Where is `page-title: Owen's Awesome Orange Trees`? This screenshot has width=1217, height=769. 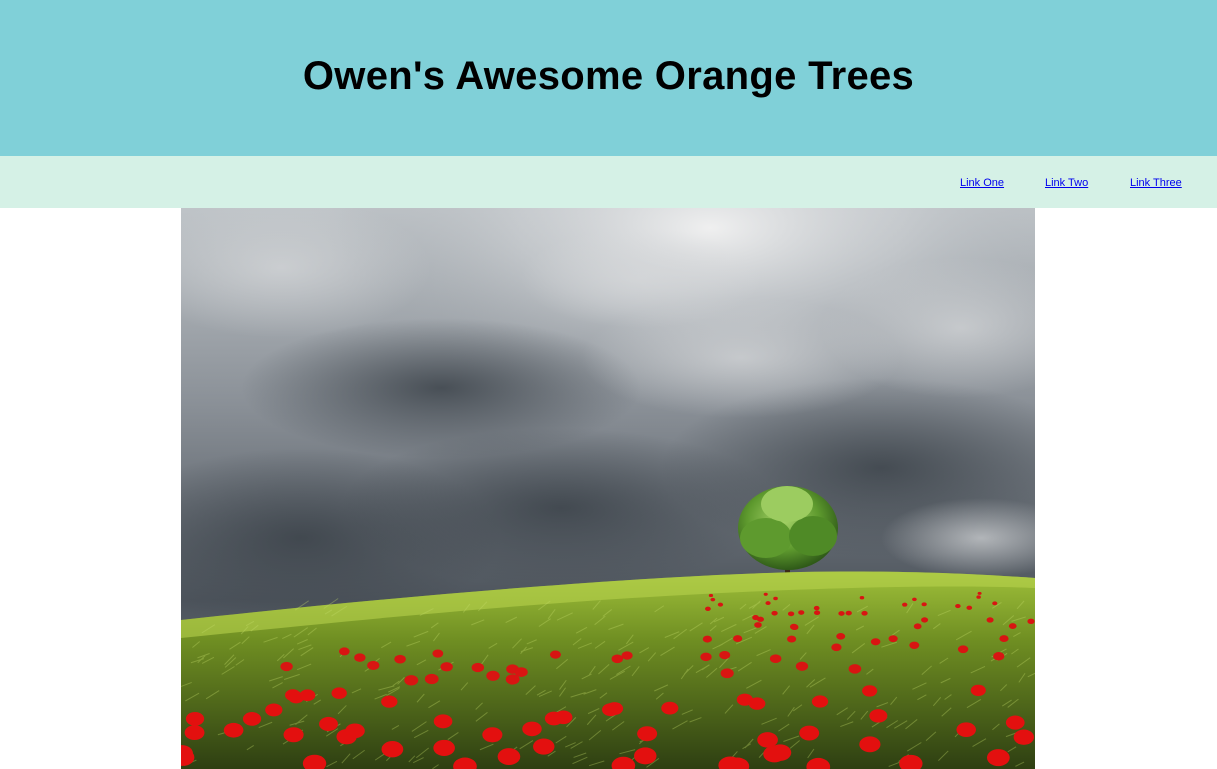
page-title: Owen's Awesome Orange Trees is located at coordinates (608, 75).